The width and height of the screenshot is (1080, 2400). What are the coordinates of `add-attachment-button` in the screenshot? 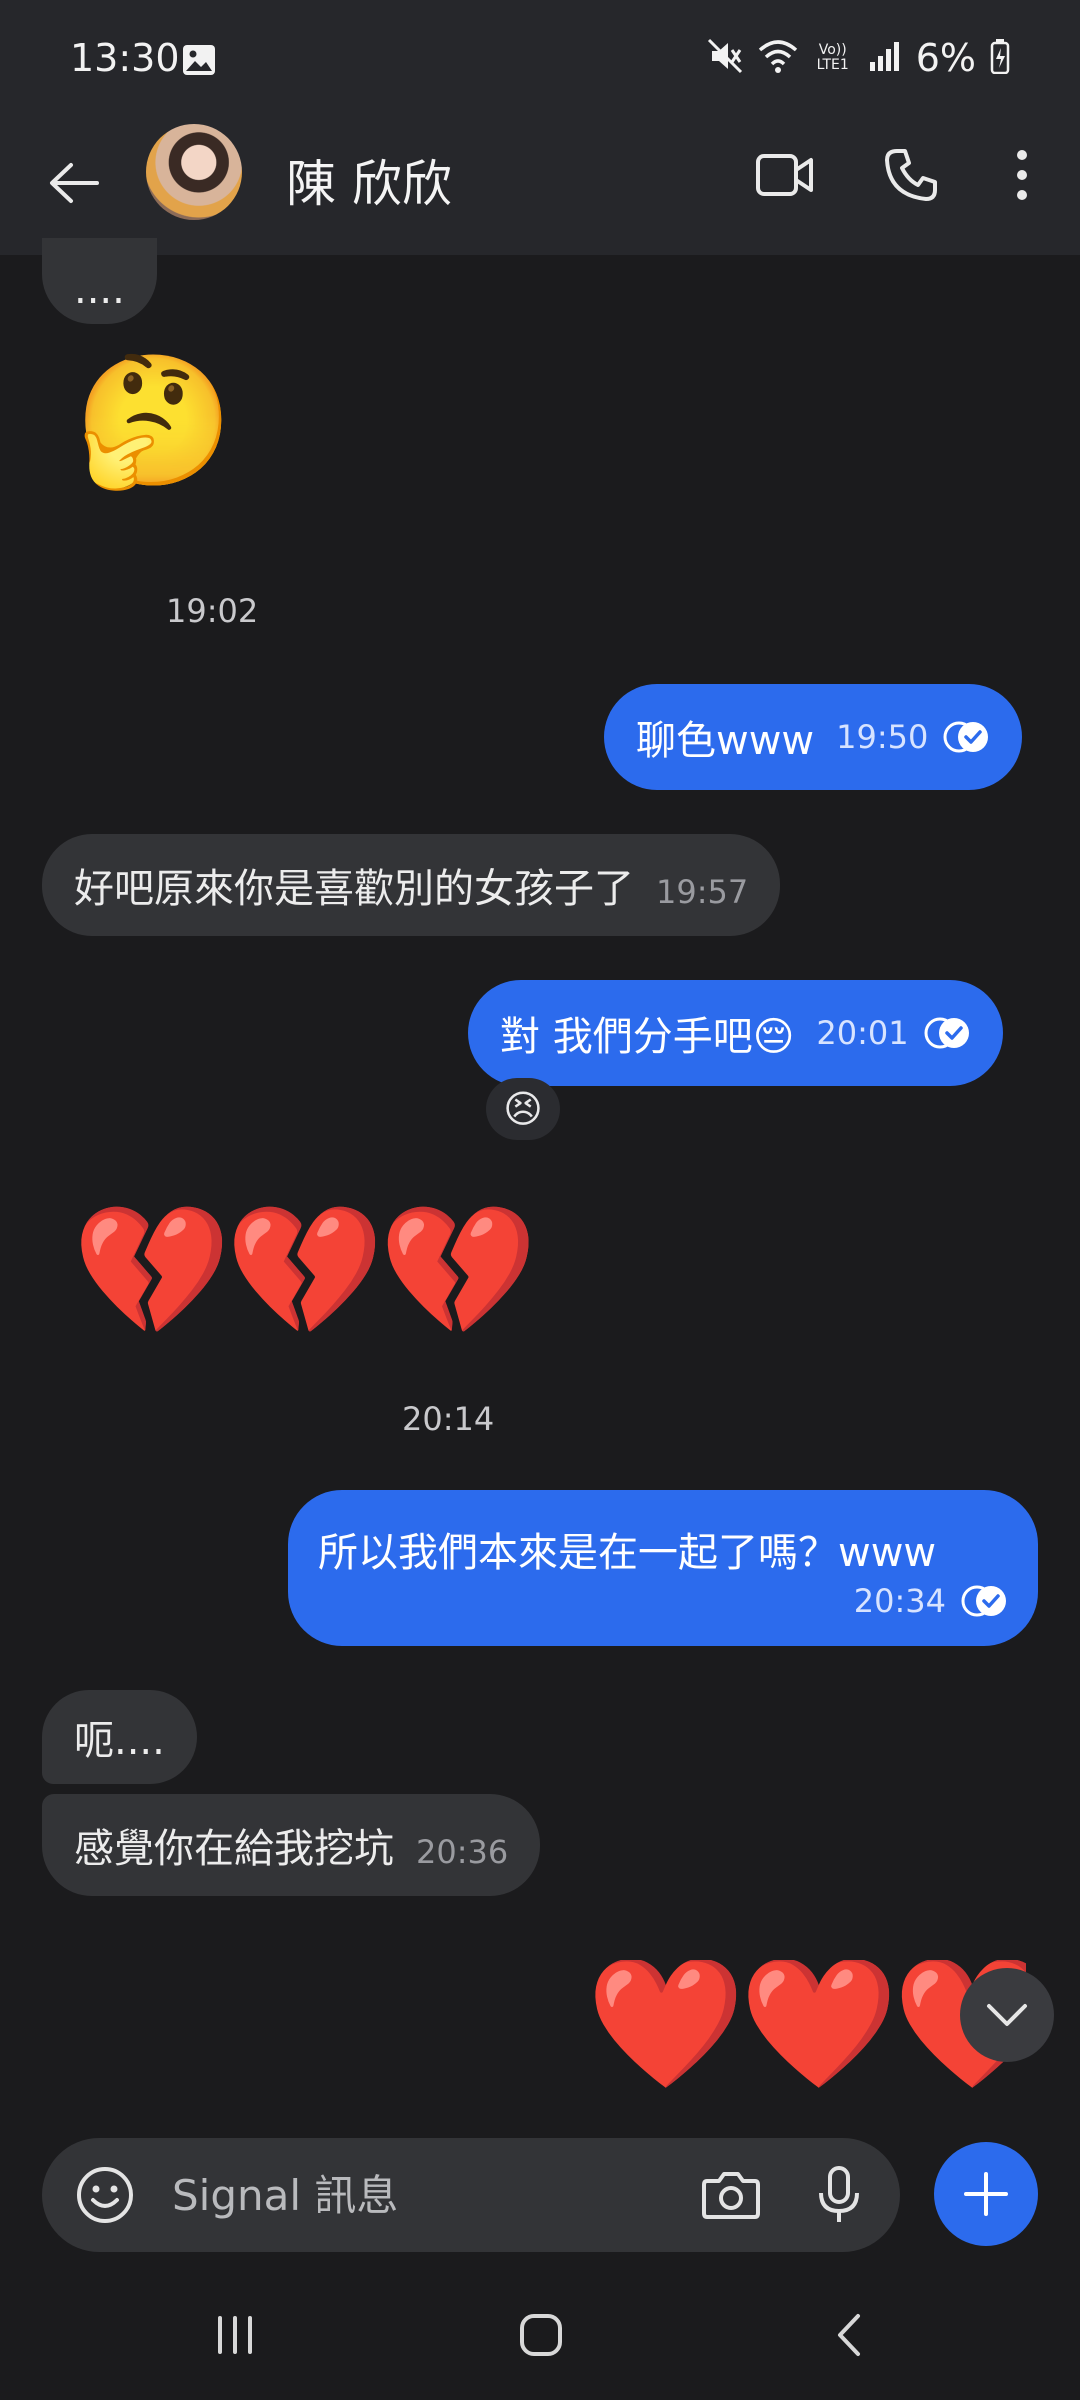 It's located at (986, 2194).